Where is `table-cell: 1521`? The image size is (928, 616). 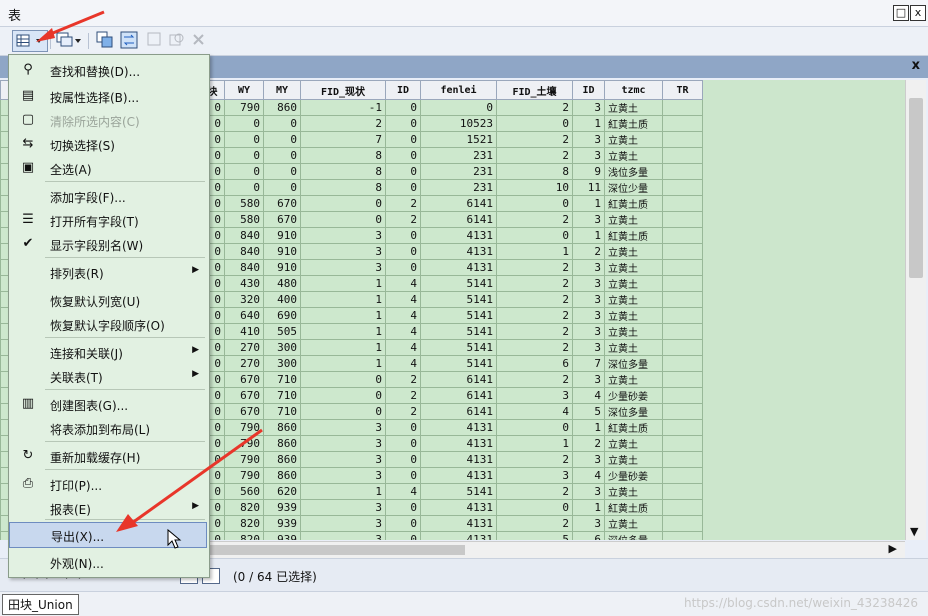
table-cell: 1521 is located at coordinates (458, 139).